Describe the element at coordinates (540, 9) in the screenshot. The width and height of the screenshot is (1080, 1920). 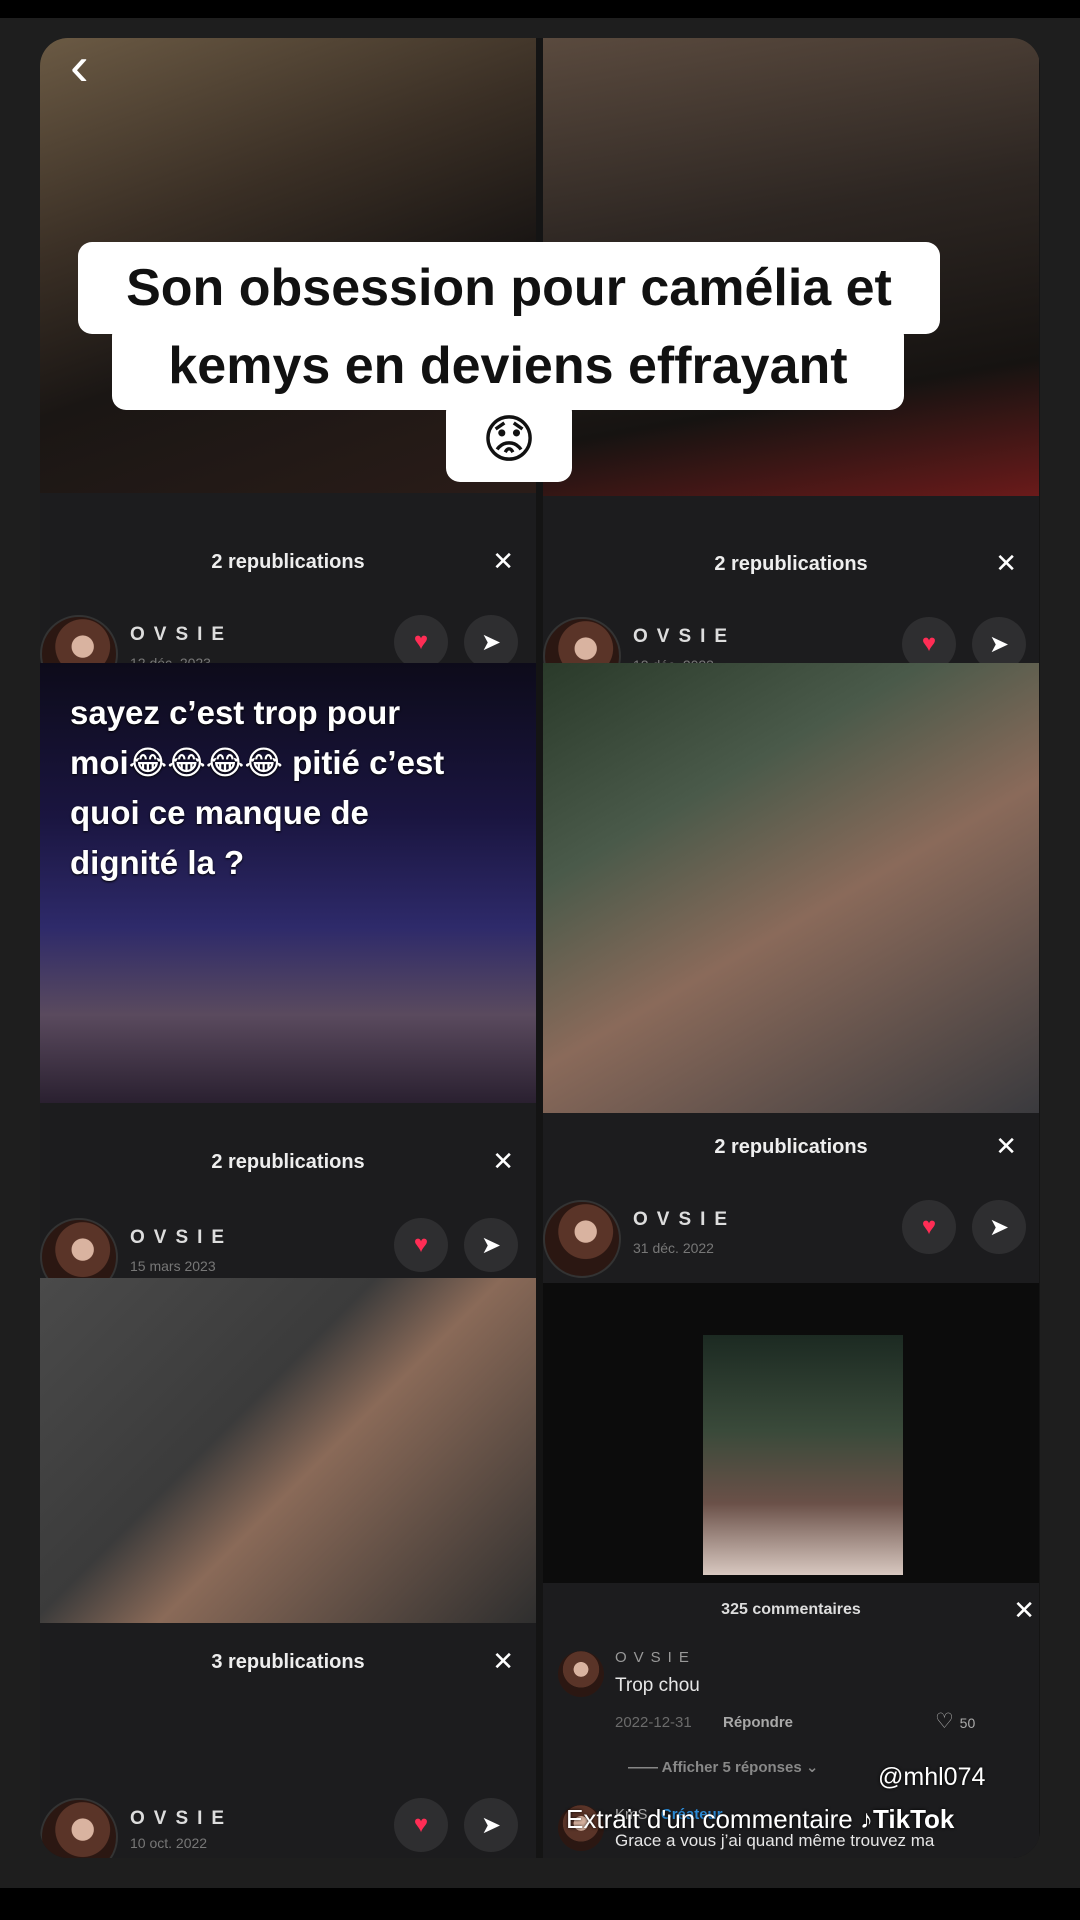
I see `status-strip` at that location.